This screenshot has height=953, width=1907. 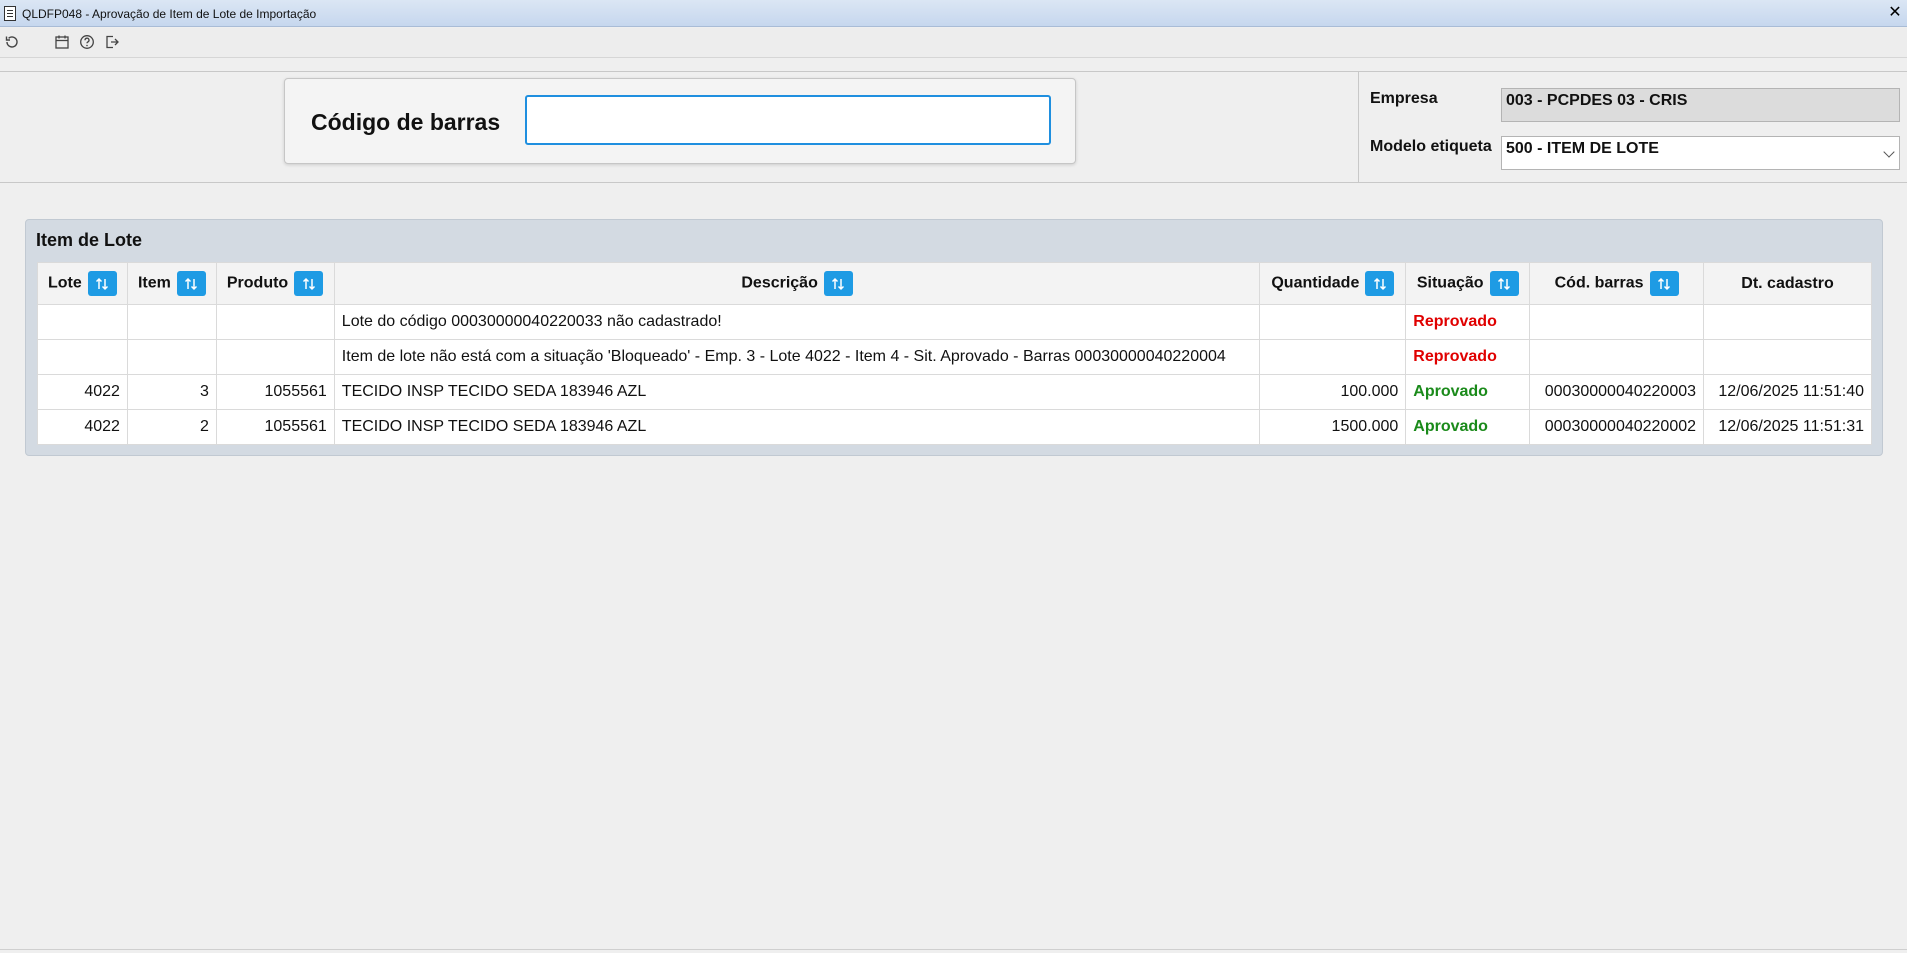 What do you see at coordinates (953, 43) in the screenshot?
I see `toolbar` at bounding box center [953, 43].